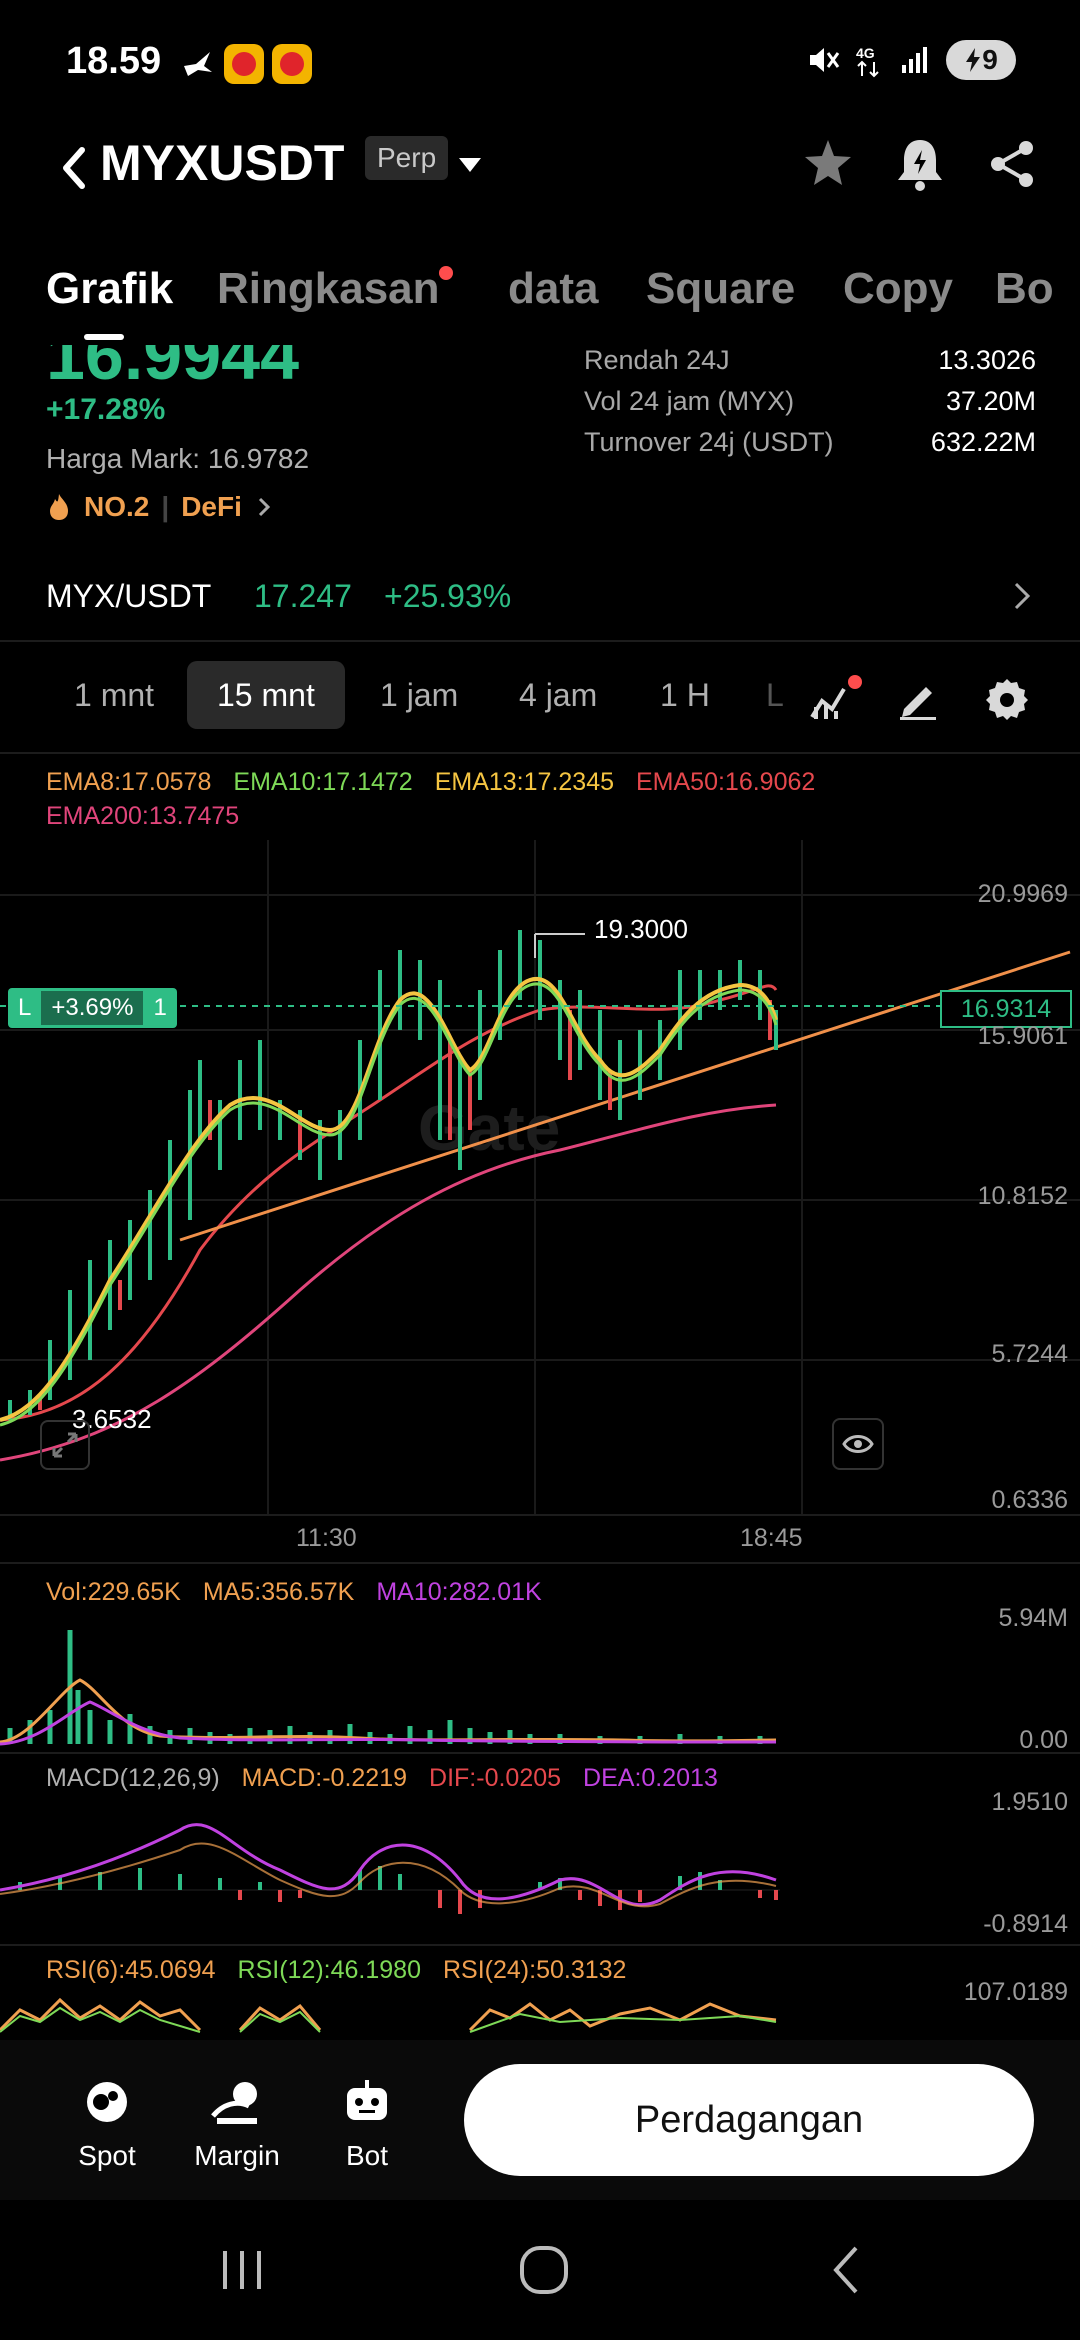 This screenshot has width=1080, height=2340. Describe the element at coordinates (407, 158) in the screenshot. I see `contract-type-badge: Perp` at that location.